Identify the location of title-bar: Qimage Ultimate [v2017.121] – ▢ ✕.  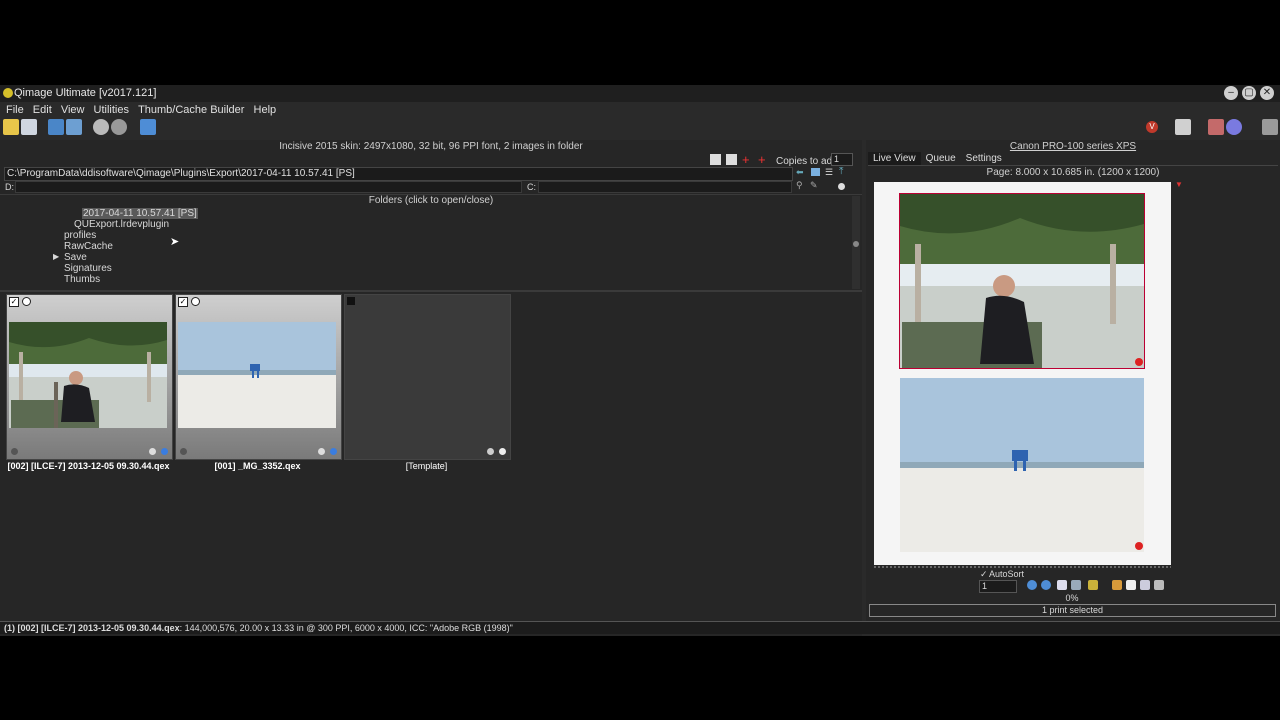
(640, 93).